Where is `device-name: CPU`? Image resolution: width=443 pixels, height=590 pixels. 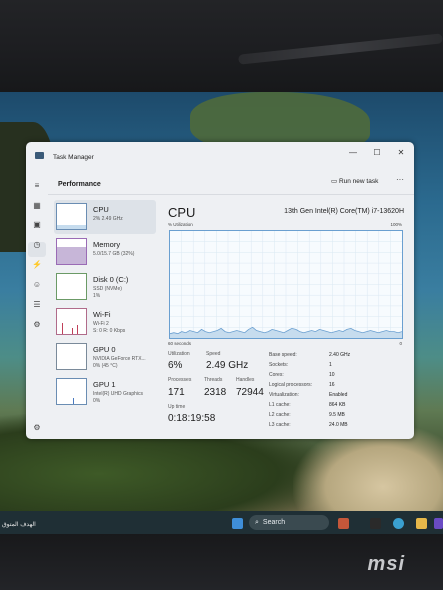 device-name: CPU is located at coordinates (101, 209).